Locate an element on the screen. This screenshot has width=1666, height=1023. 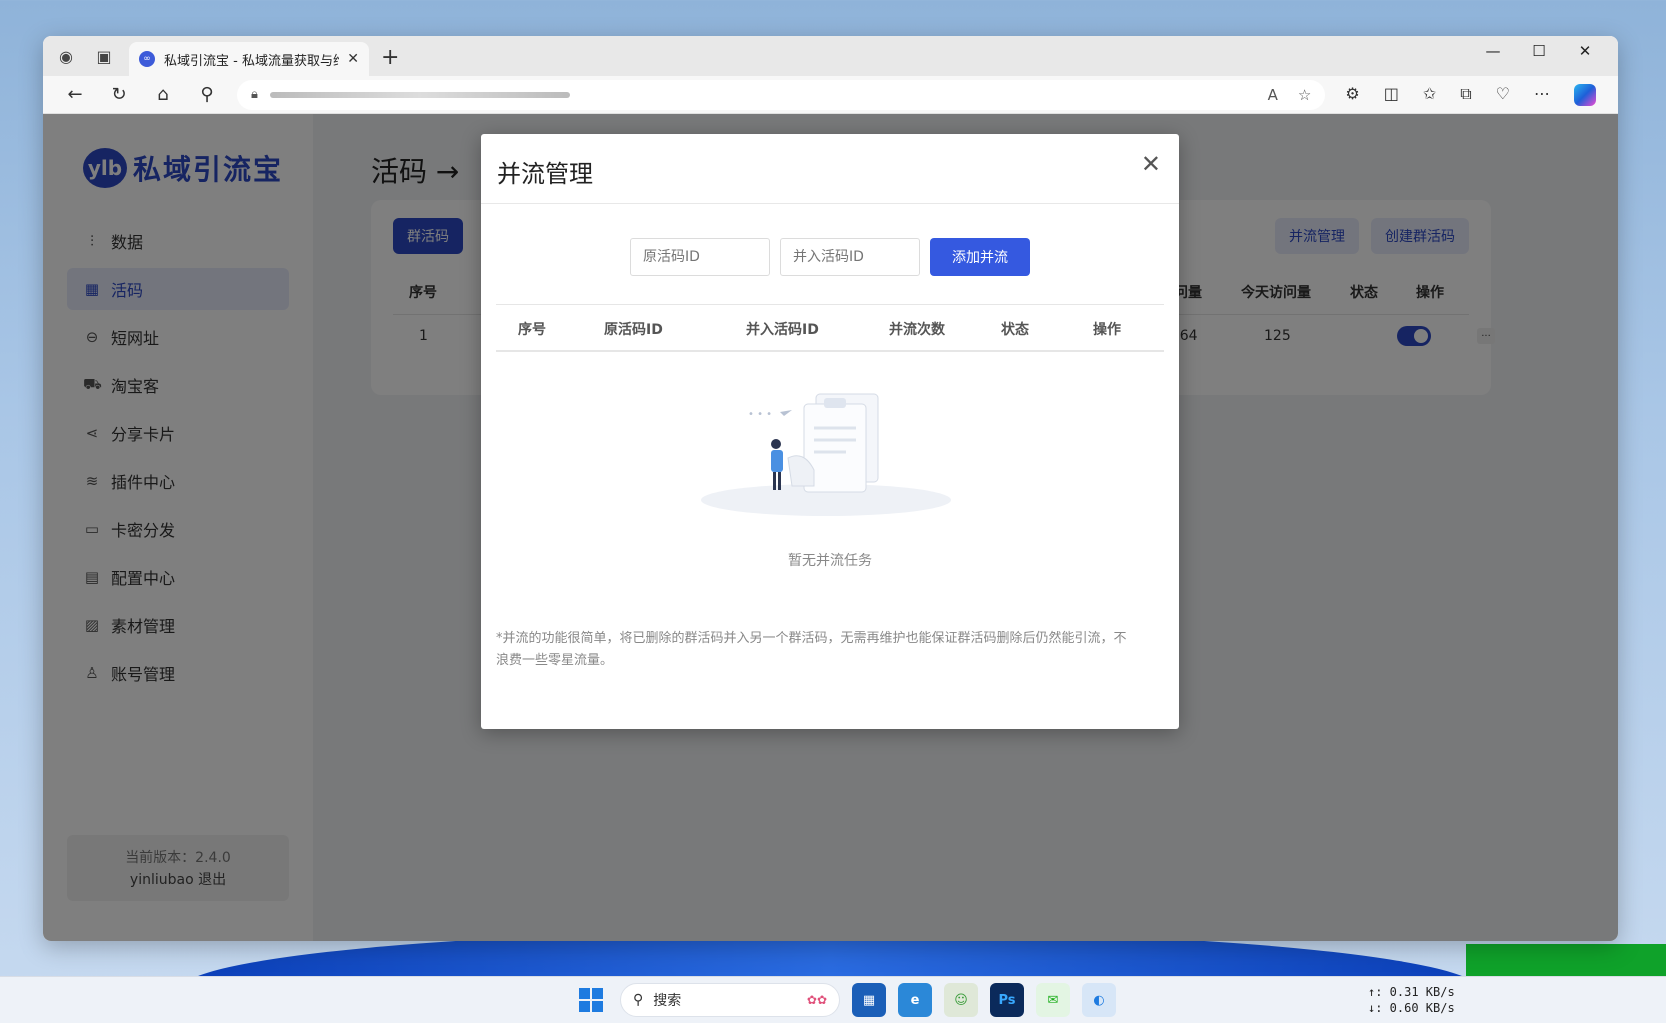
col-action: 操作 is located at coordinates (1107, 330).